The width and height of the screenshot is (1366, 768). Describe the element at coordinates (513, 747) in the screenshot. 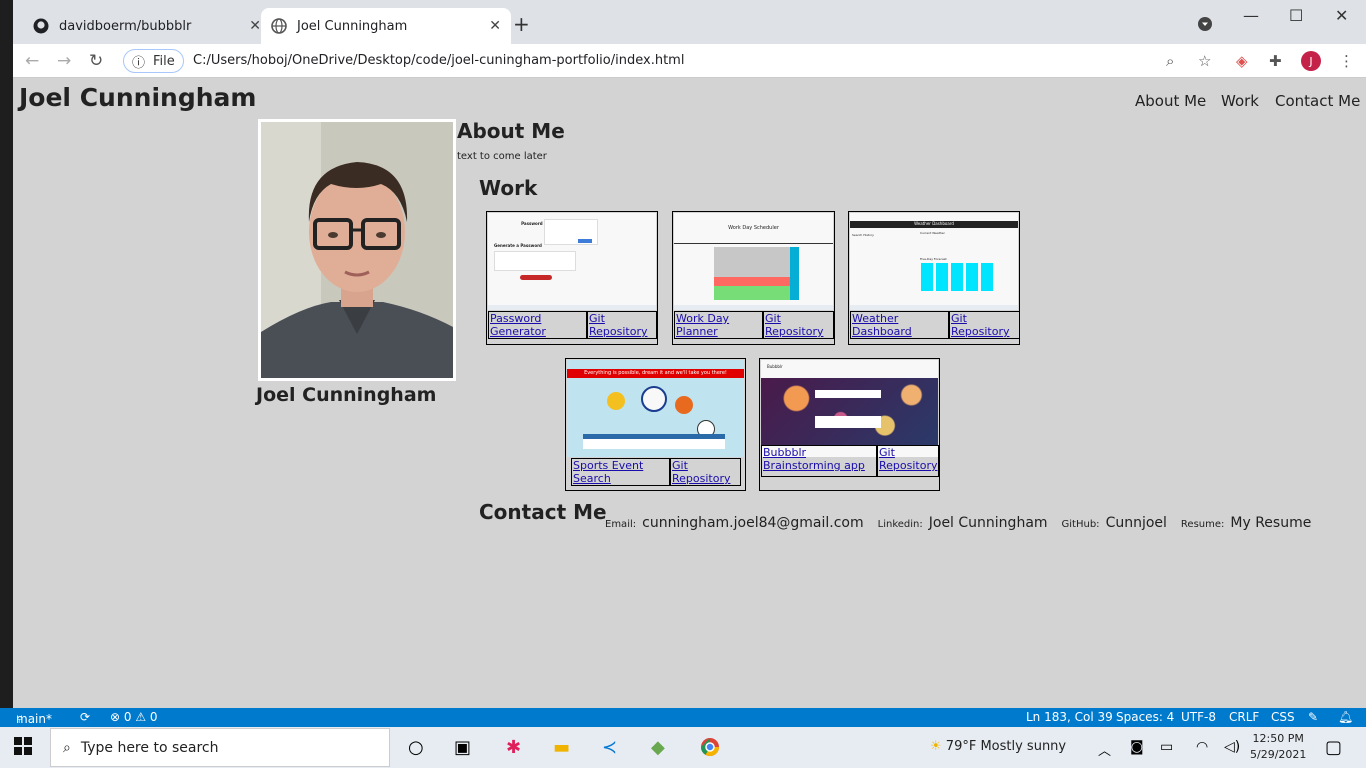

I see `slack-icon: ✱` at that location.